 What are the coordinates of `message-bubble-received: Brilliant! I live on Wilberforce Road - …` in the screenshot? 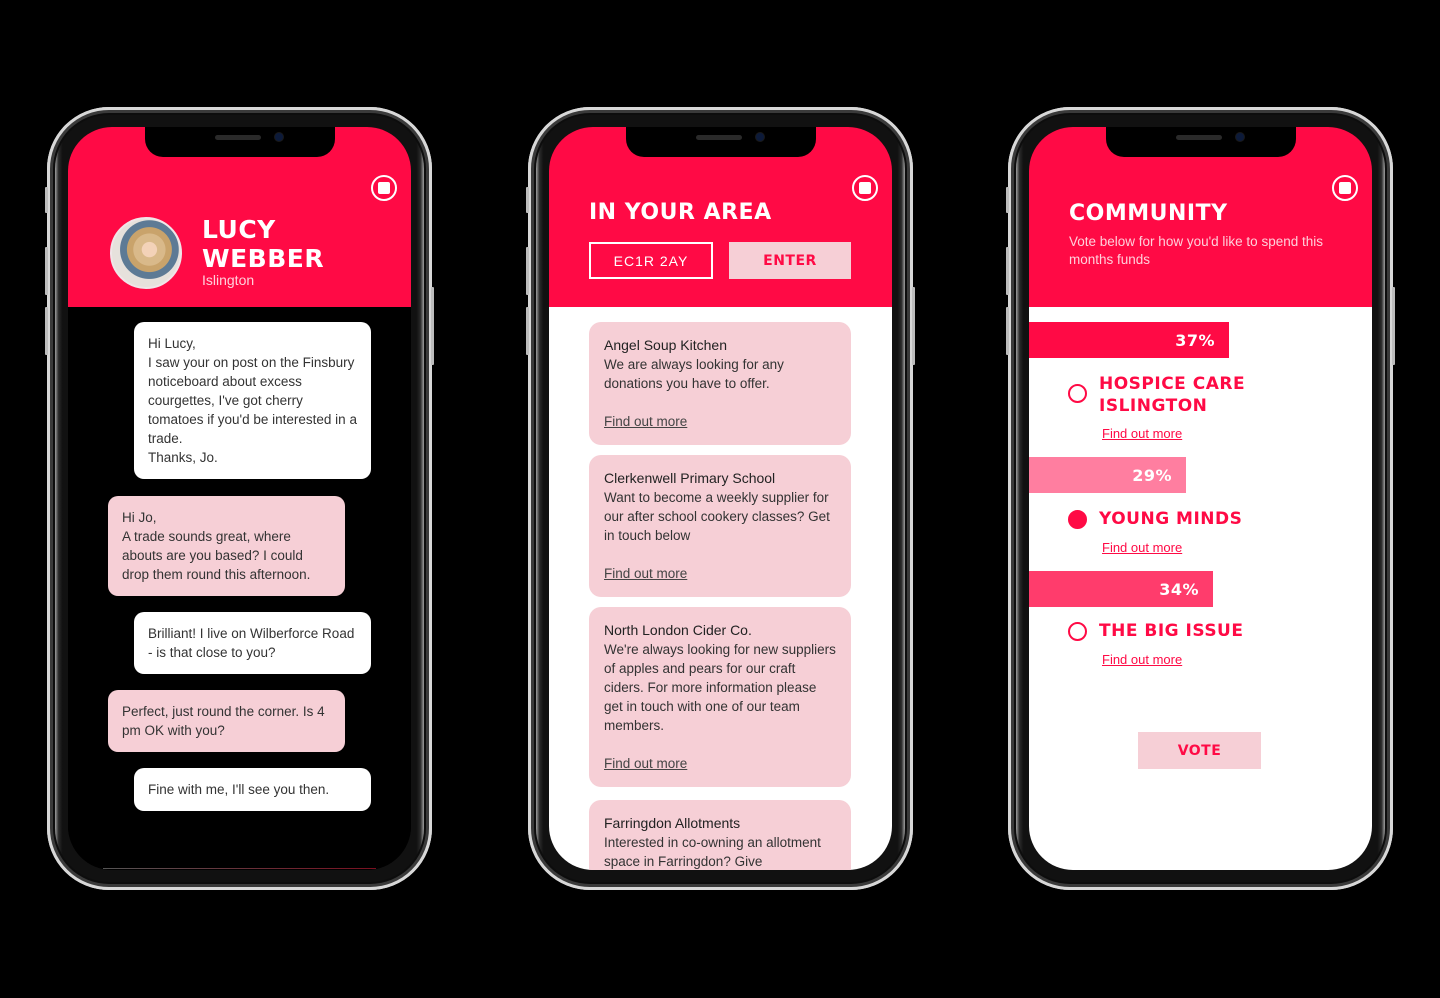 It's located at (252, 643).